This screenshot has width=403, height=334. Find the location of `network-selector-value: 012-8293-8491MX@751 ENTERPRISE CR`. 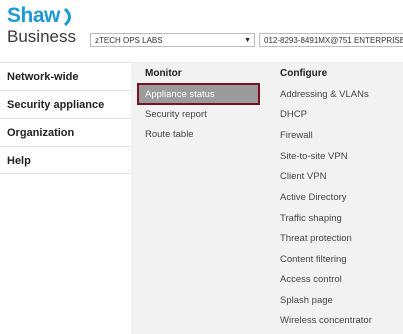

network-selector-value: 012-8293-8491MX@751 ENTERPRISE CR is located at coordinates (333, 40).